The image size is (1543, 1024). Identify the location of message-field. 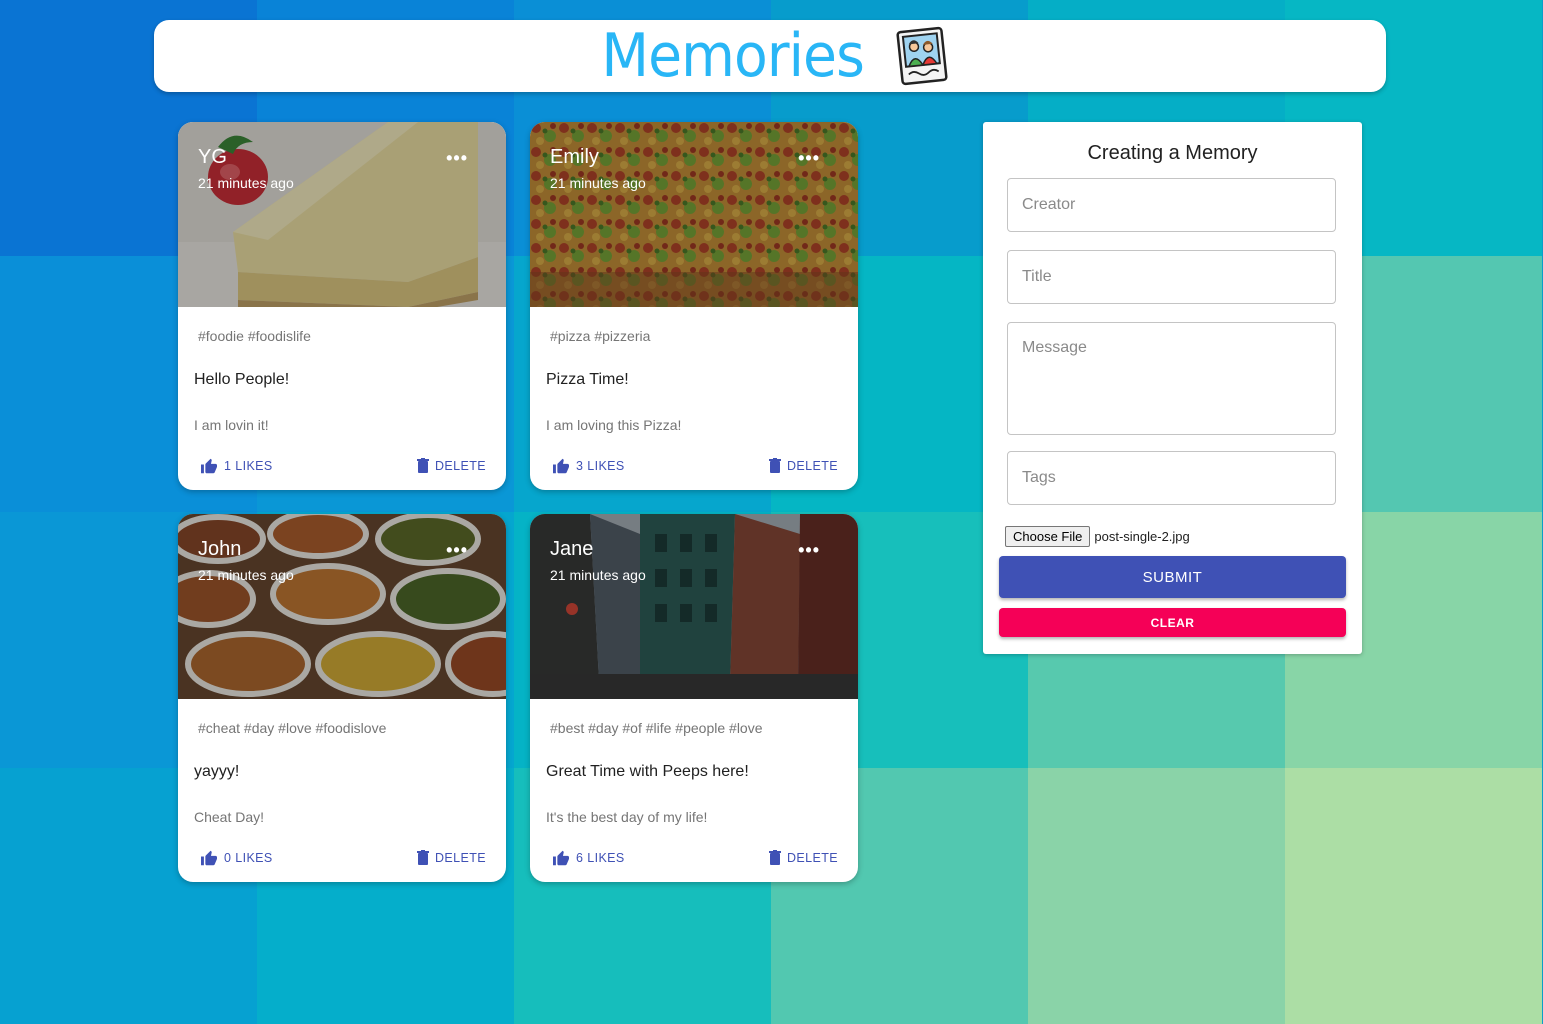
(1171, 378).